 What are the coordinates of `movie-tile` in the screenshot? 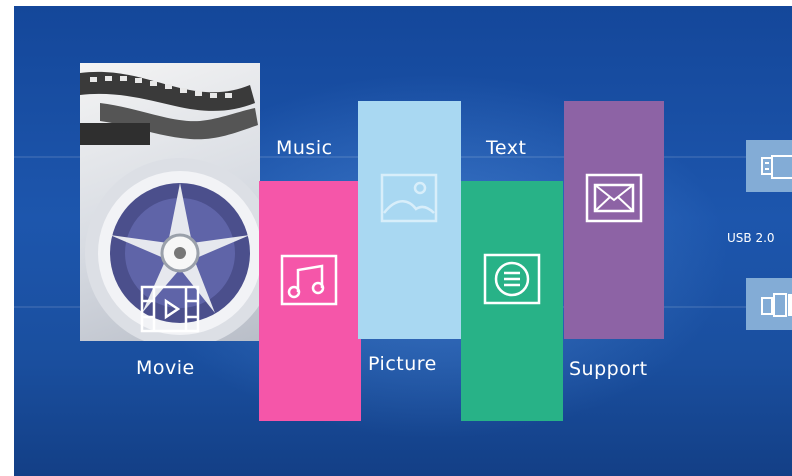 It's located at (170, 202).